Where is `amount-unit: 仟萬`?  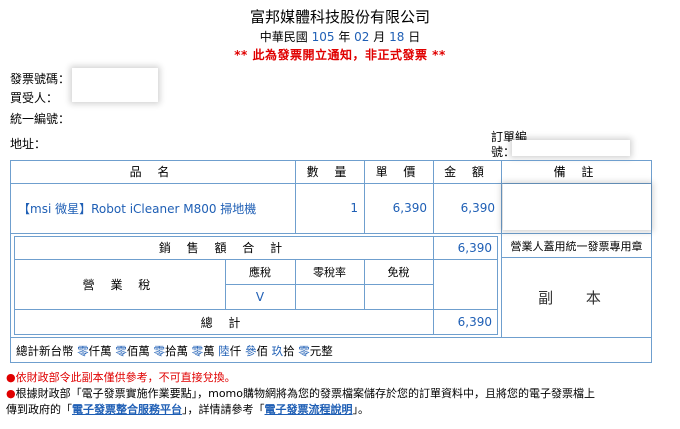 amount-unit: 仟萬 is located at coordinates (100, 351).